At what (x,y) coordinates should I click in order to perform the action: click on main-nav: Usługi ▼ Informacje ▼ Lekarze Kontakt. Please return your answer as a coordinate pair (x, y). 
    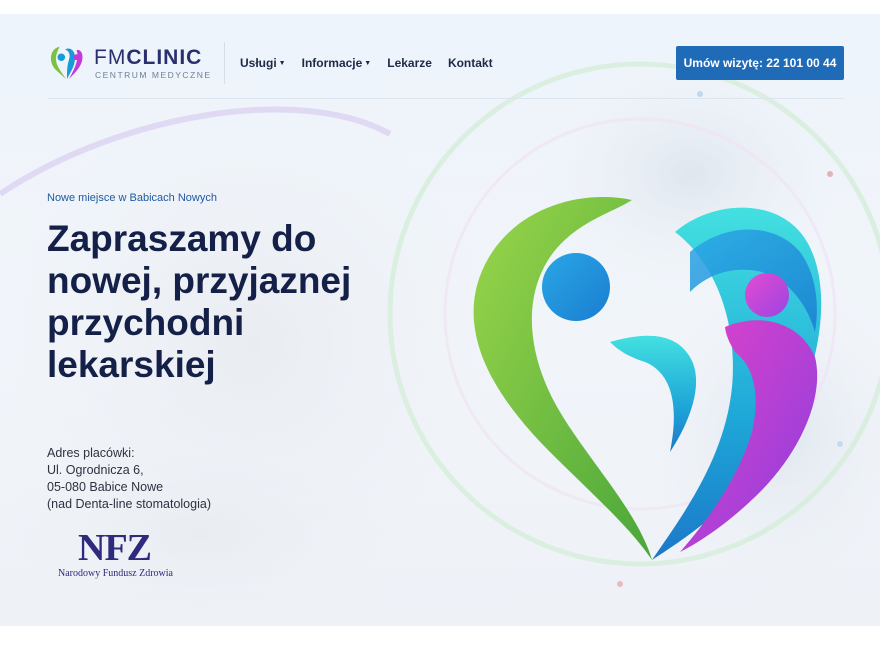
    Looking at the image, I should click on (366, 63).